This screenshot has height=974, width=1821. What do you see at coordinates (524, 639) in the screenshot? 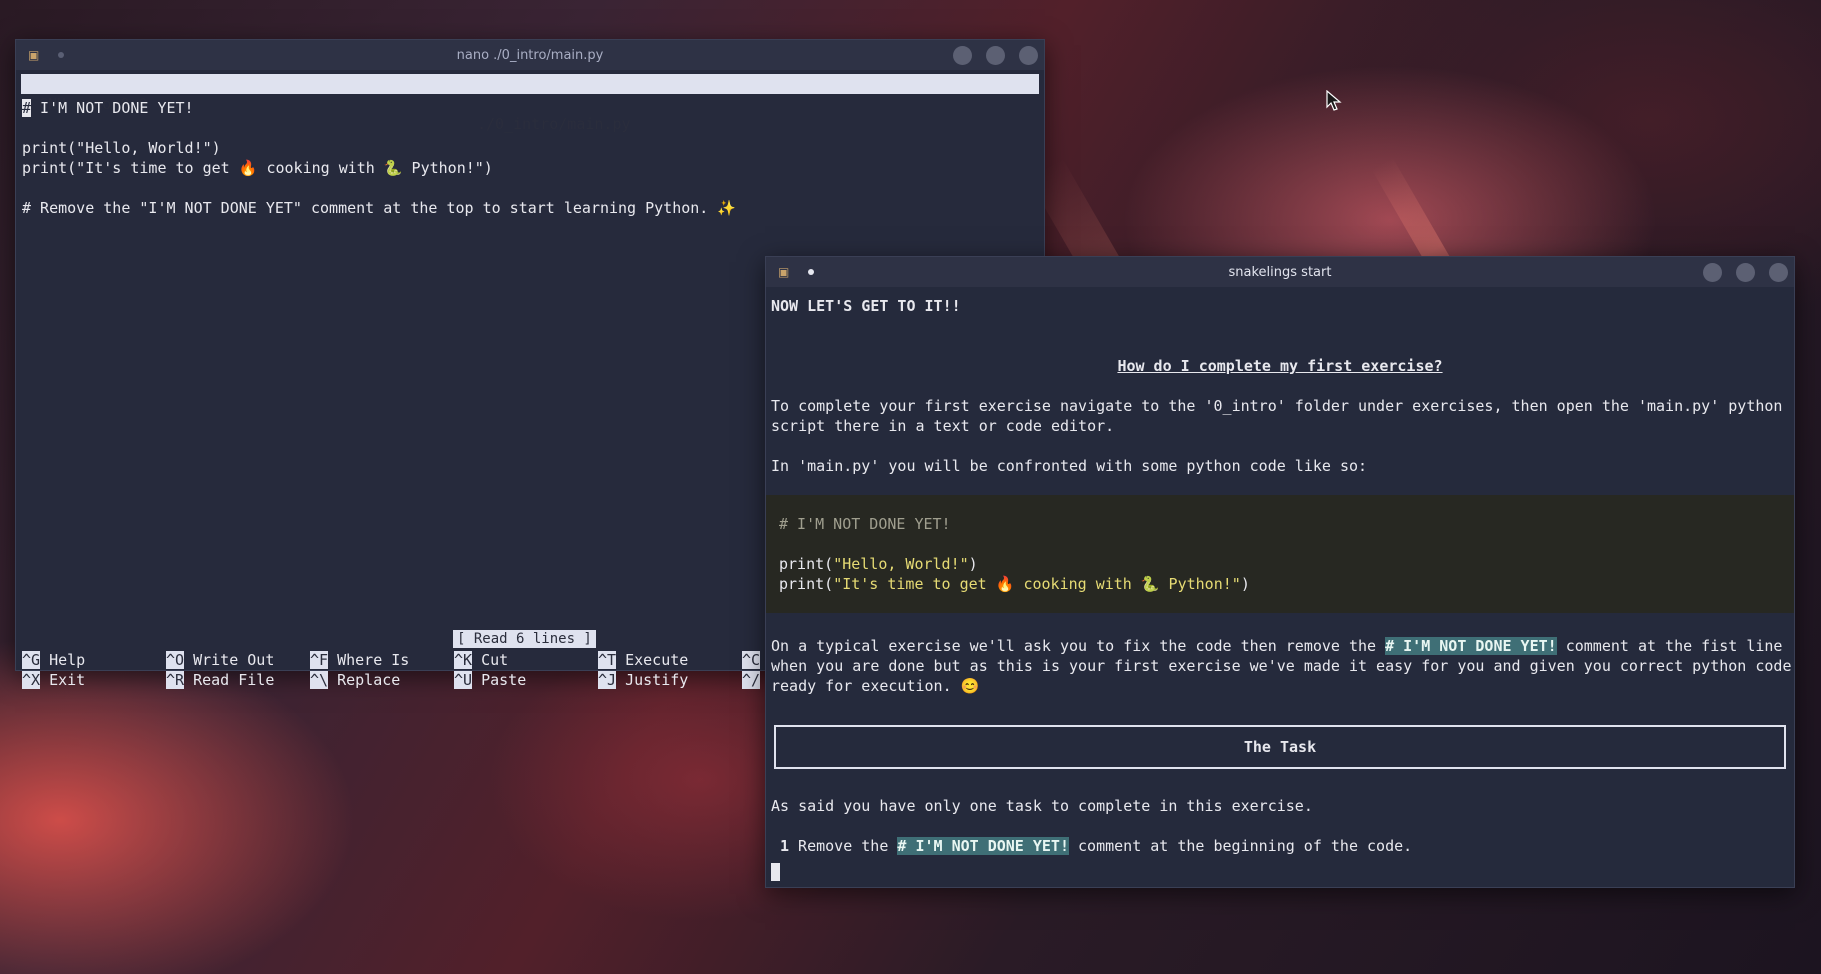
I see `nano-status-message: [ Read 6 lines ]` at bounding box center [524, 639].